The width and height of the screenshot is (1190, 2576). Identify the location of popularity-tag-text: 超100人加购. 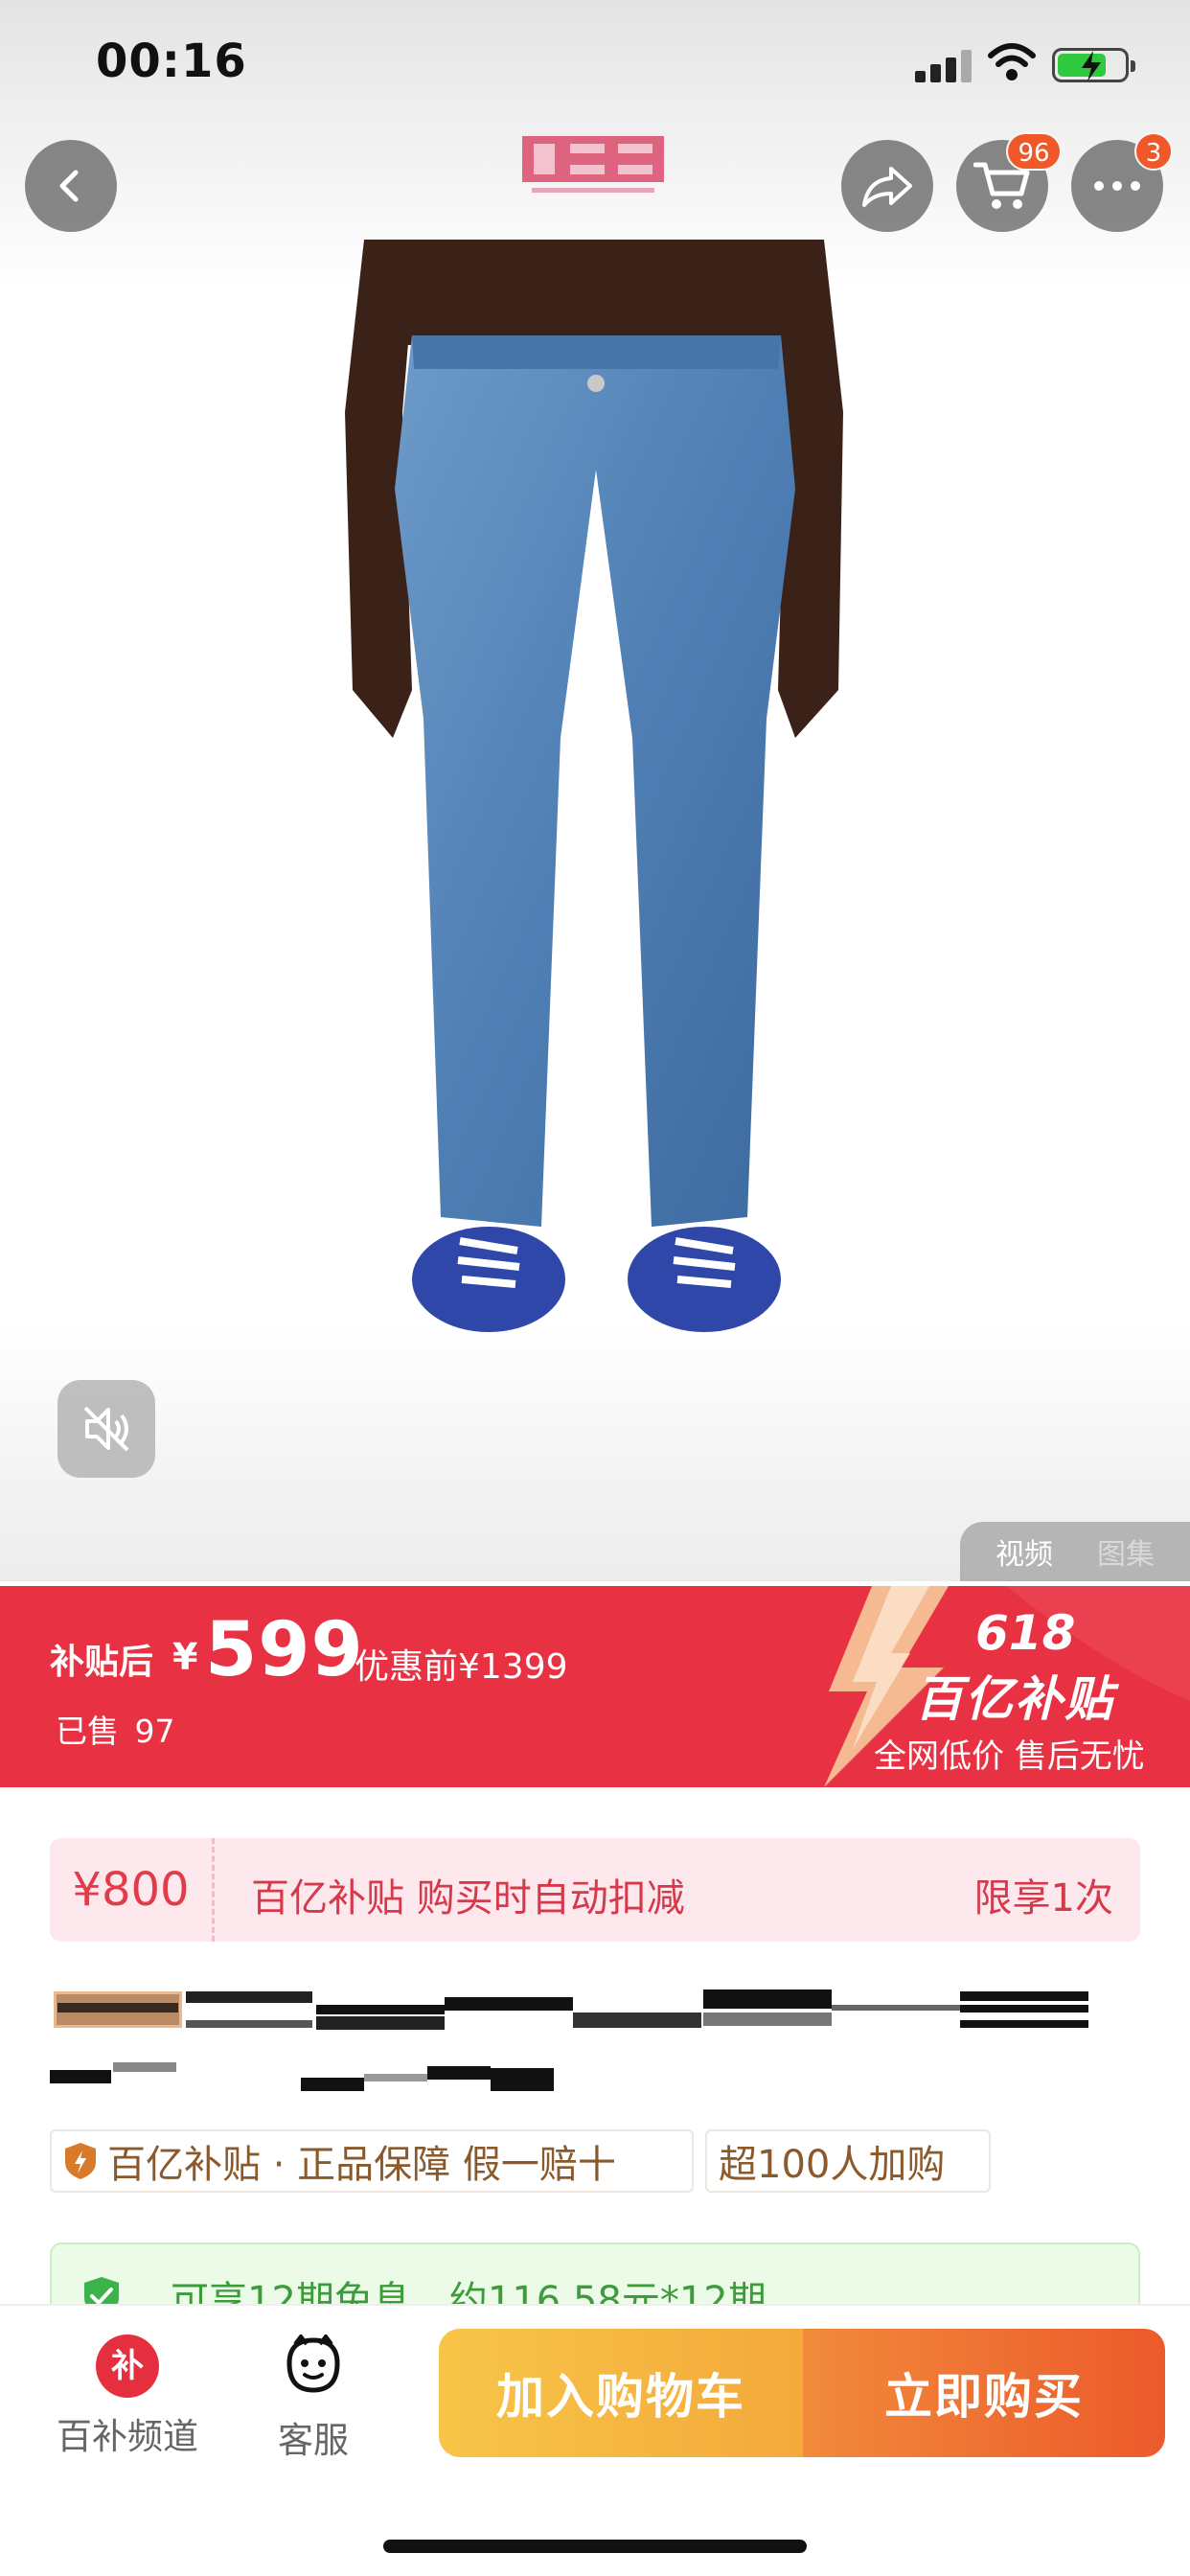
(833, 2165).